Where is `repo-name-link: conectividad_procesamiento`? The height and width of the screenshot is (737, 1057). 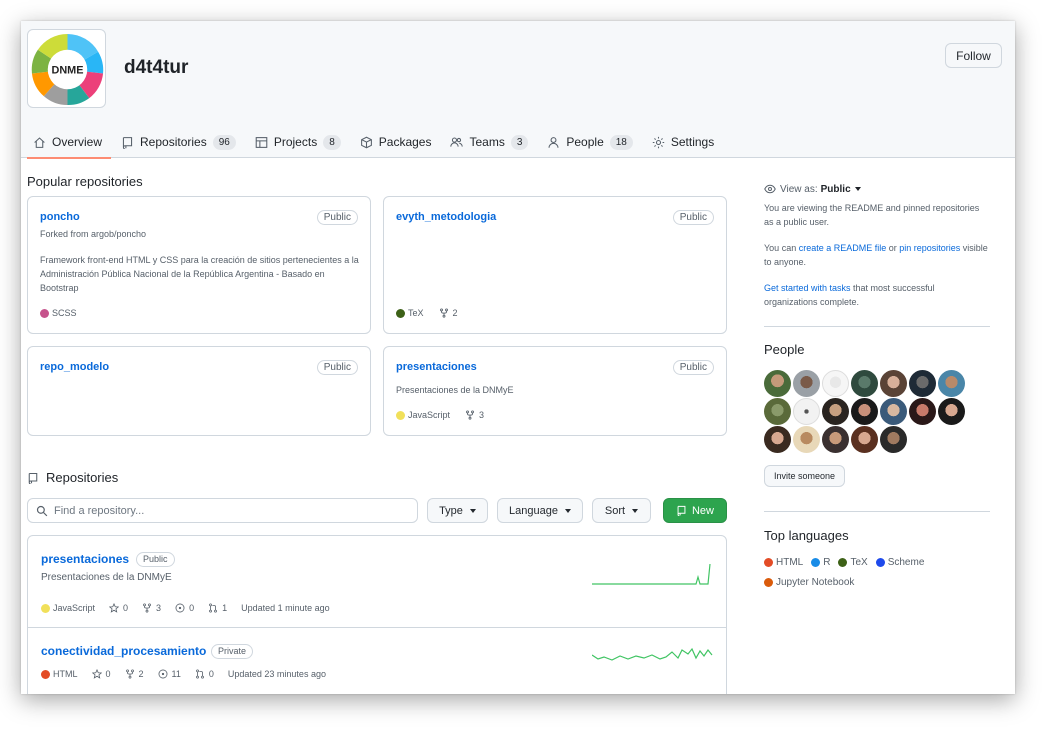
repo-name-link: conectividad_procesamiento is located at coordinates (123, 651).